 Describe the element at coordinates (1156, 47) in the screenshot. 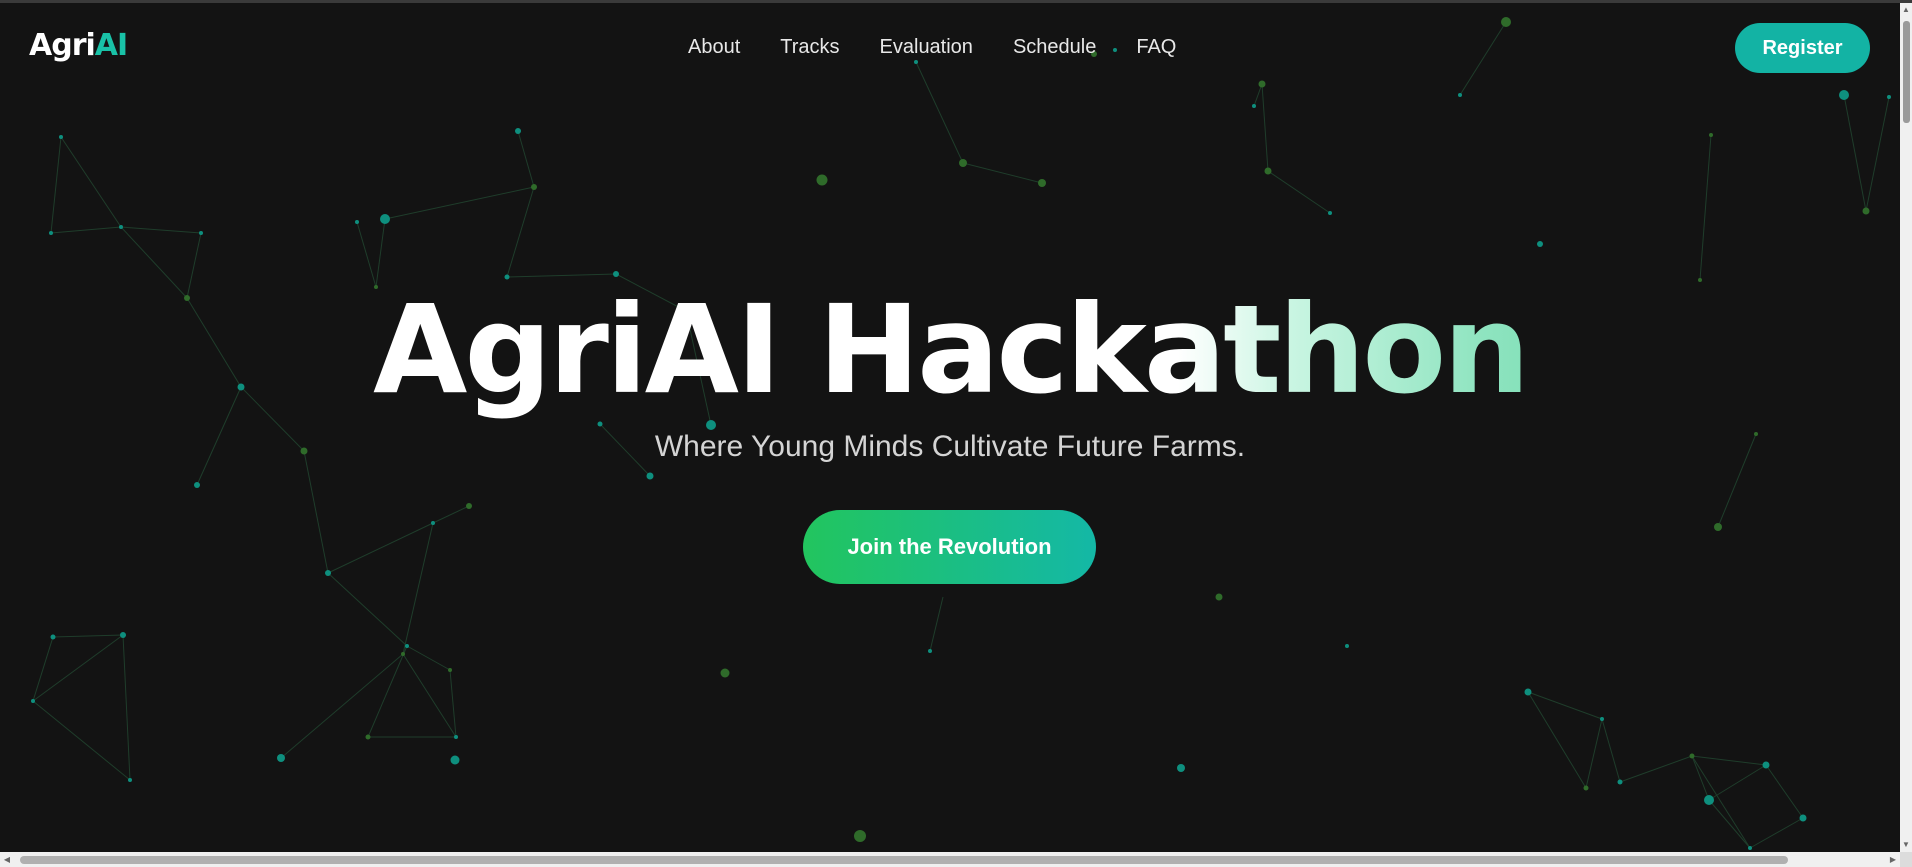

I see `nav-link-faq: FAQ` at that location.